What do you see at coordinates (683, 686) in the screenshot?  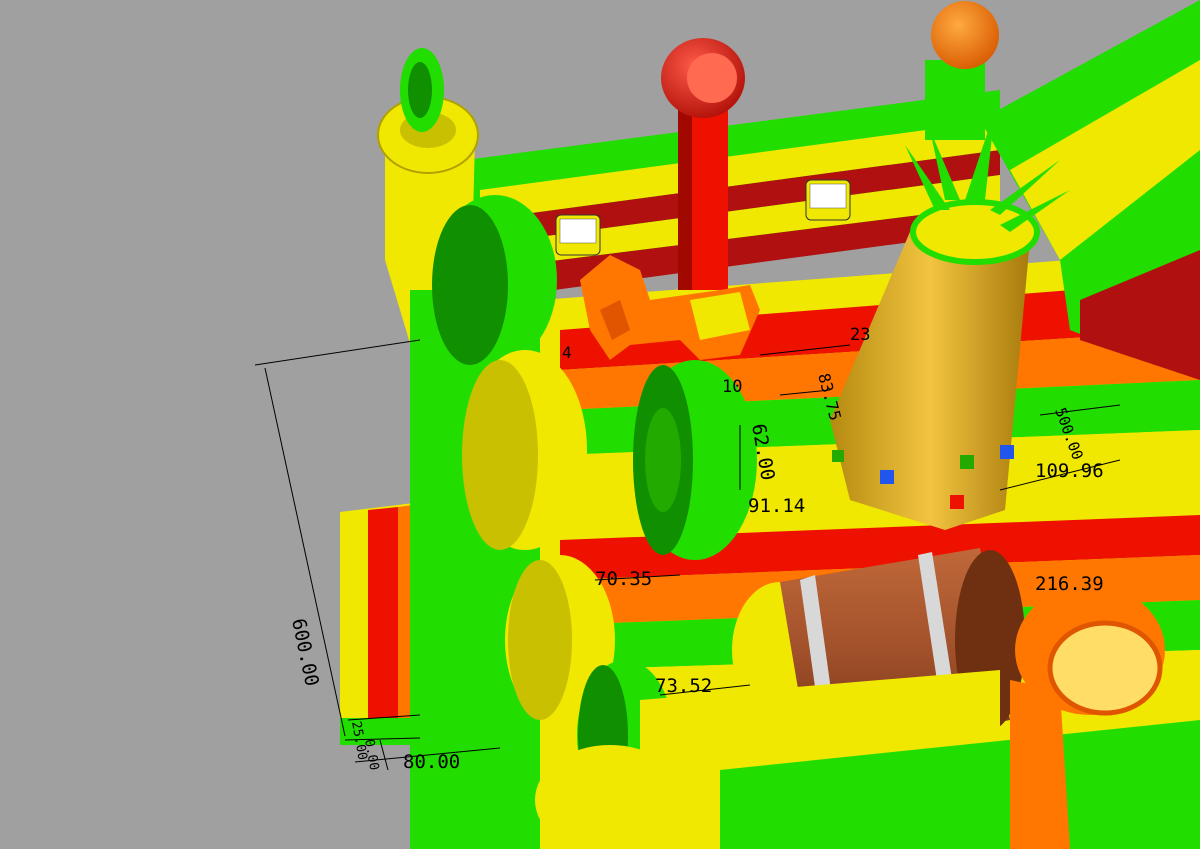 I see `dim-73: 73.52` at bounding box center [683, 686].